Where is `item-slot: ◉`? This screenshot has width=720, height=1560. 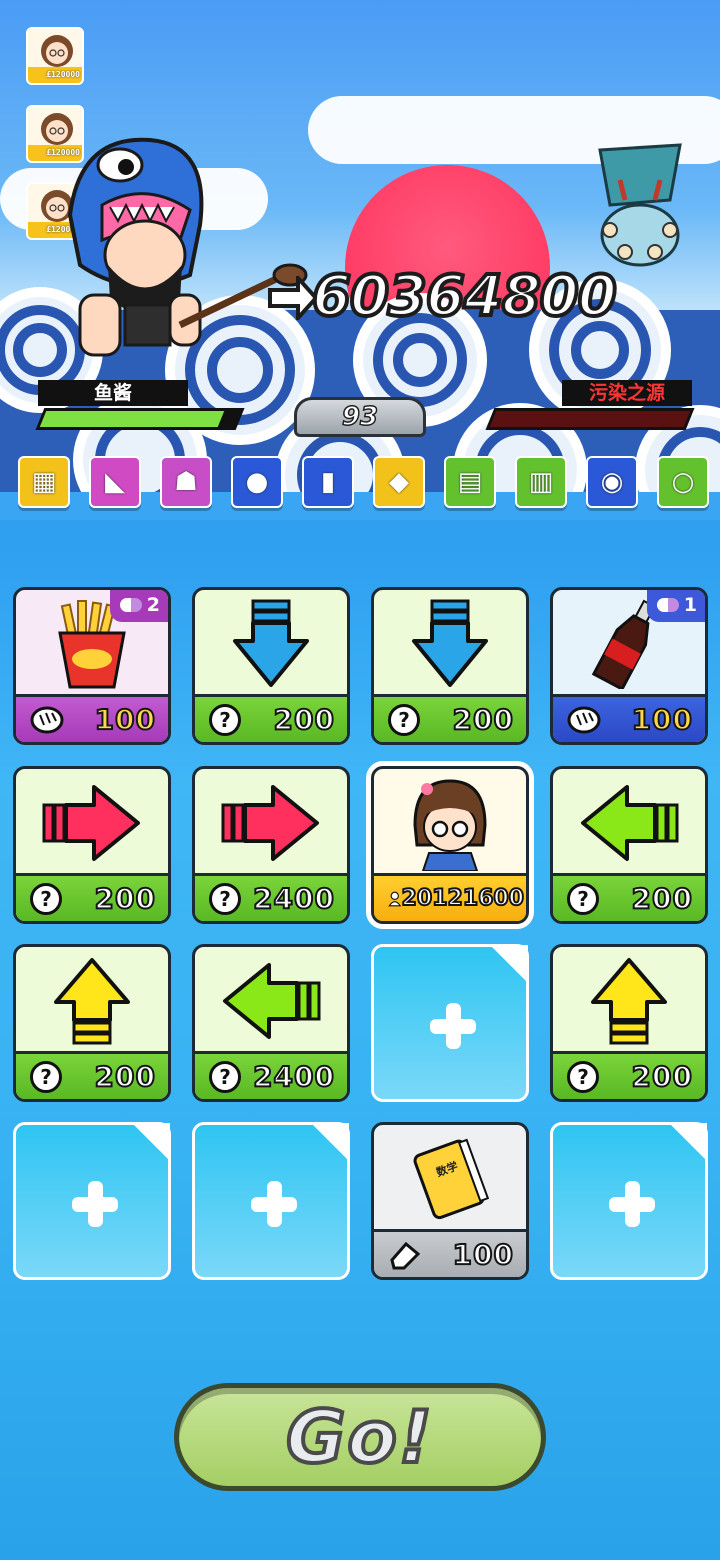
item-slot: ◉ is located at coordinates (612, 482).